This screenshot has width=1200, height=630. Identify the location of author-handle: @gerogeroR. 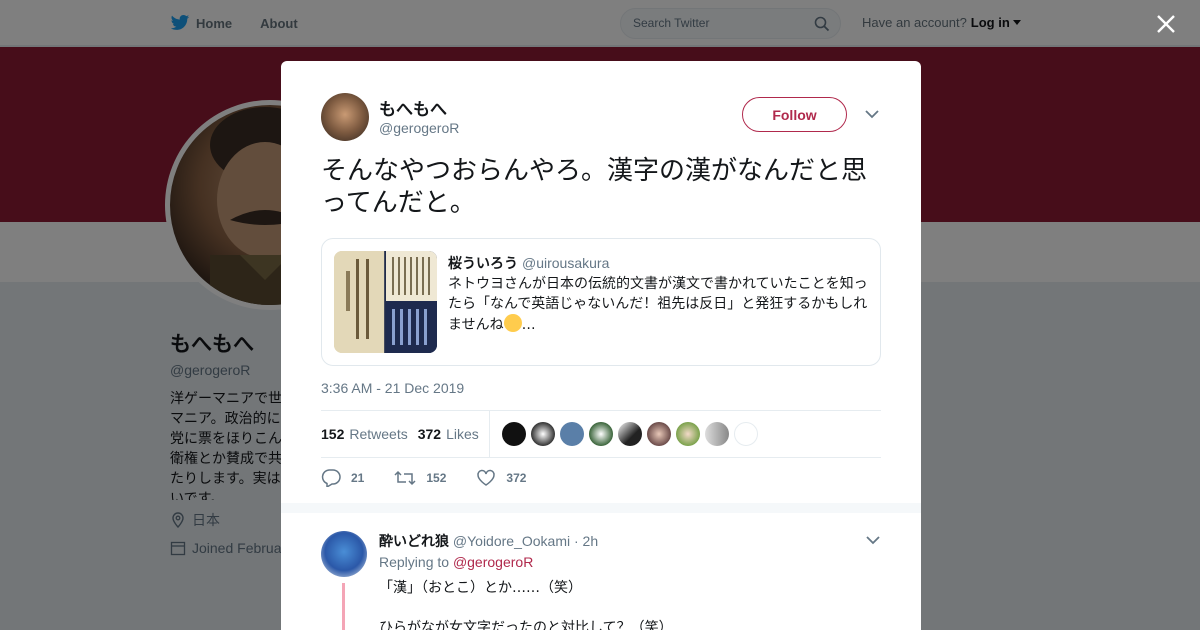
(419, 128).